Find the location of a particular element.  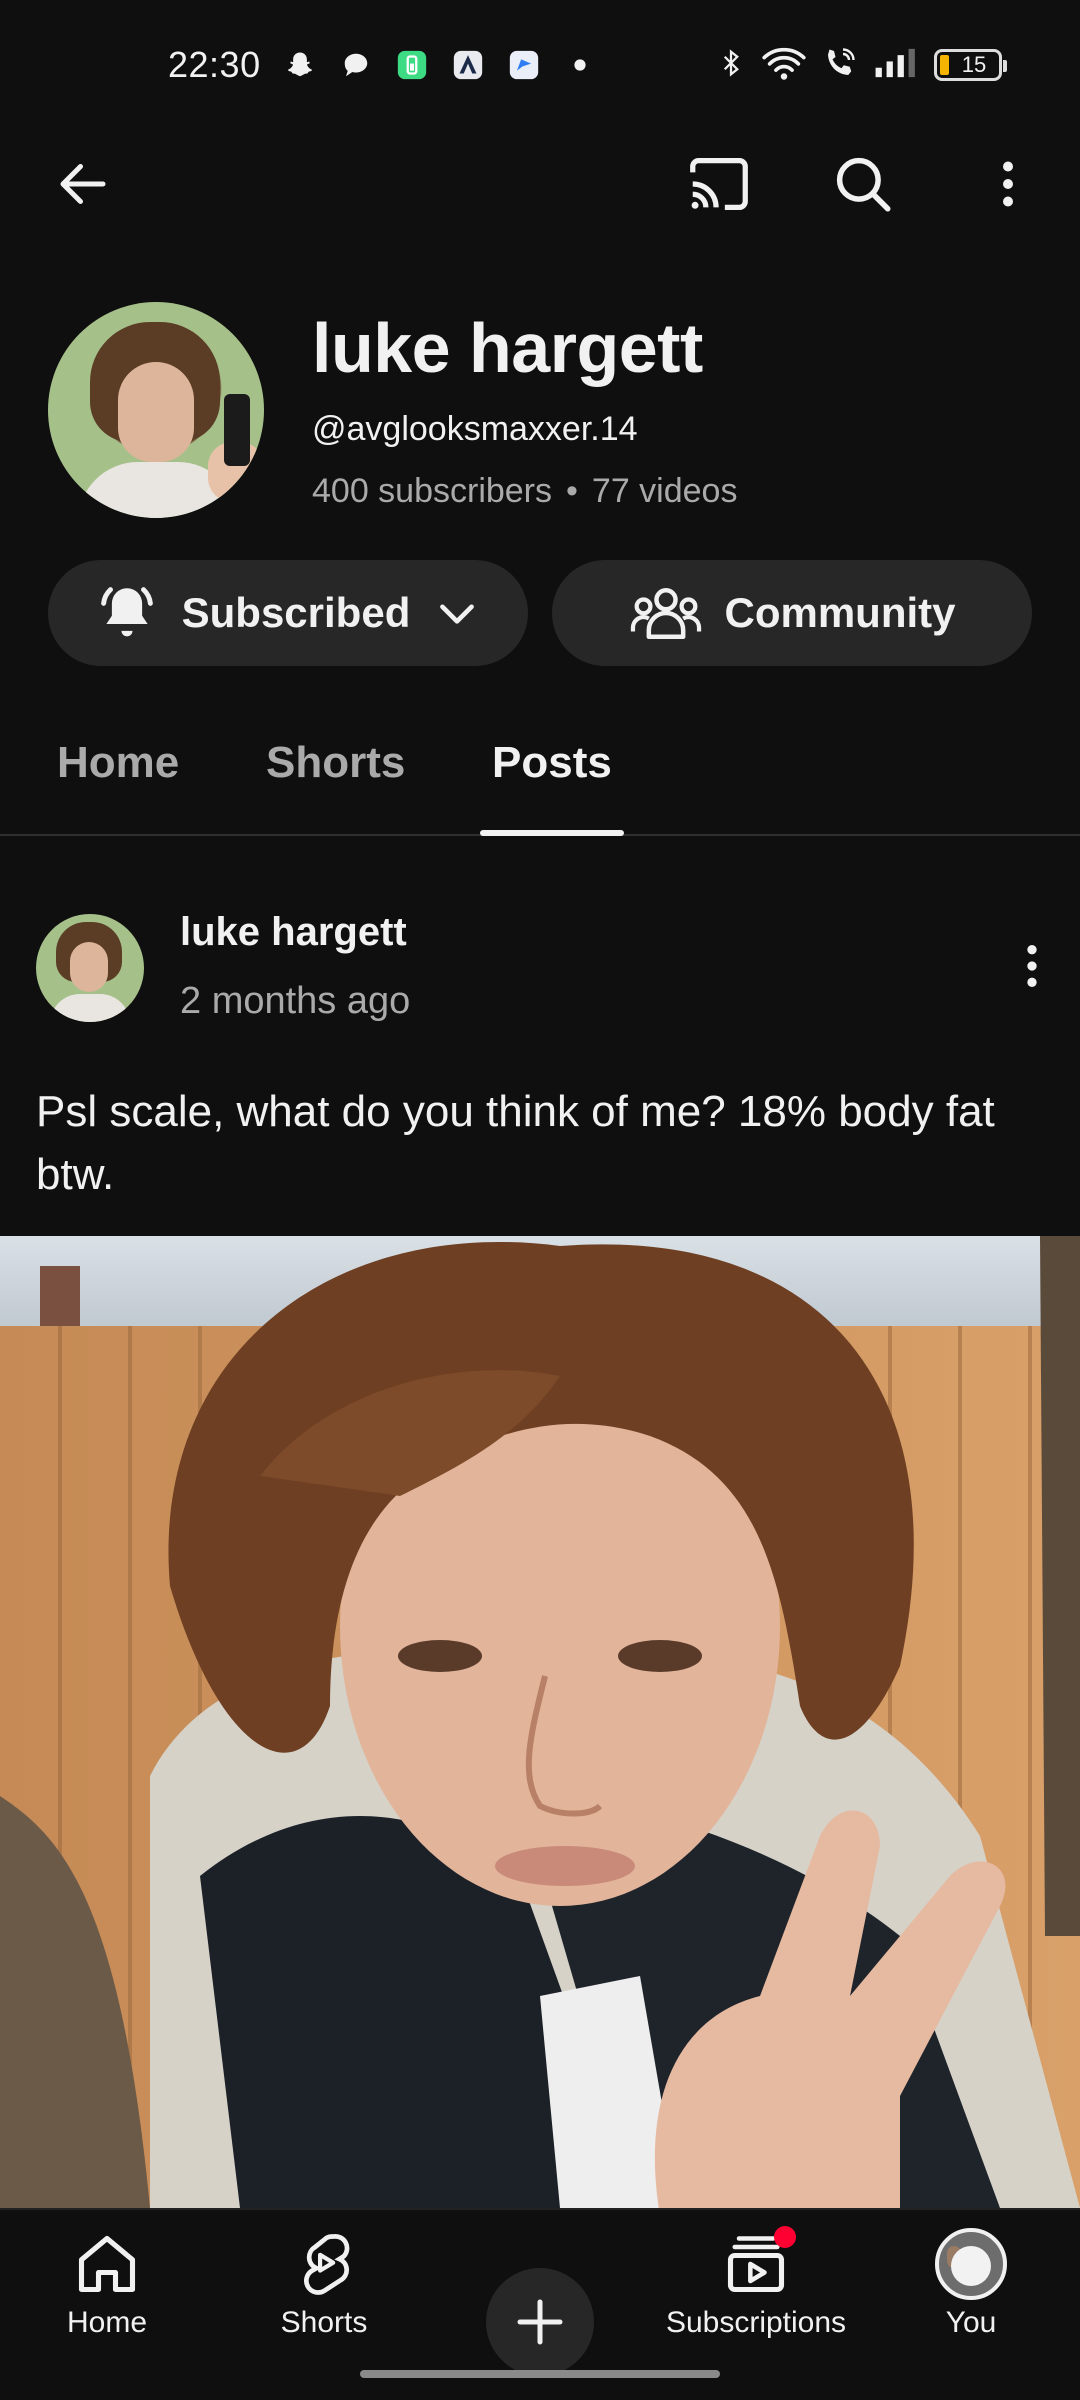

battery-icon: 15 is located at coordinates (970, 65).